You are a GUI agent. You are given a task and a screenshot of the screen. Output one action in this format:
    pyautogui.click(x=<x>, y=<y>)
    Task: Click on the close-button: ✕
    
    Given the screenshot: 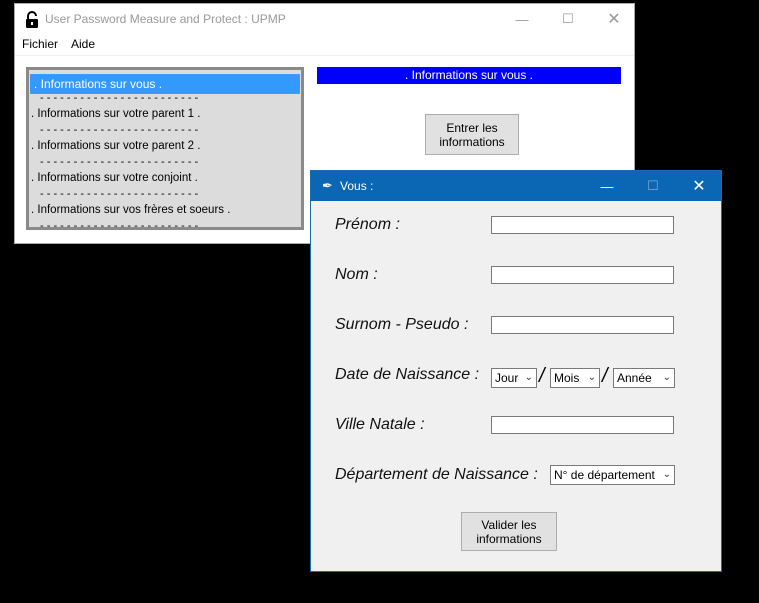 What is the action you would take?
    pyautogui.click(x=614, y=19)
    